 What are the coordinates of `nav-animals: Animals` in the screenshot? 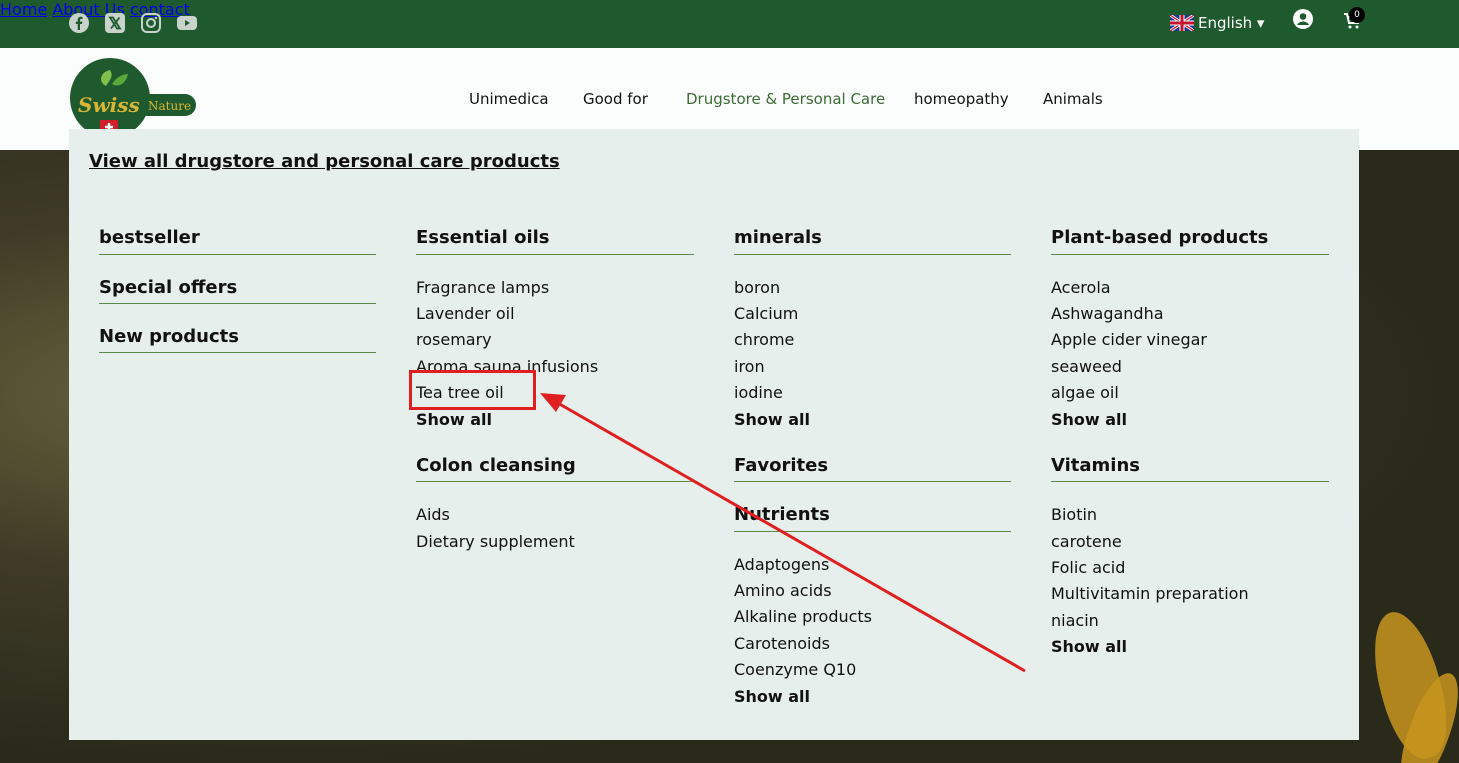 It's located at (1073, 99).